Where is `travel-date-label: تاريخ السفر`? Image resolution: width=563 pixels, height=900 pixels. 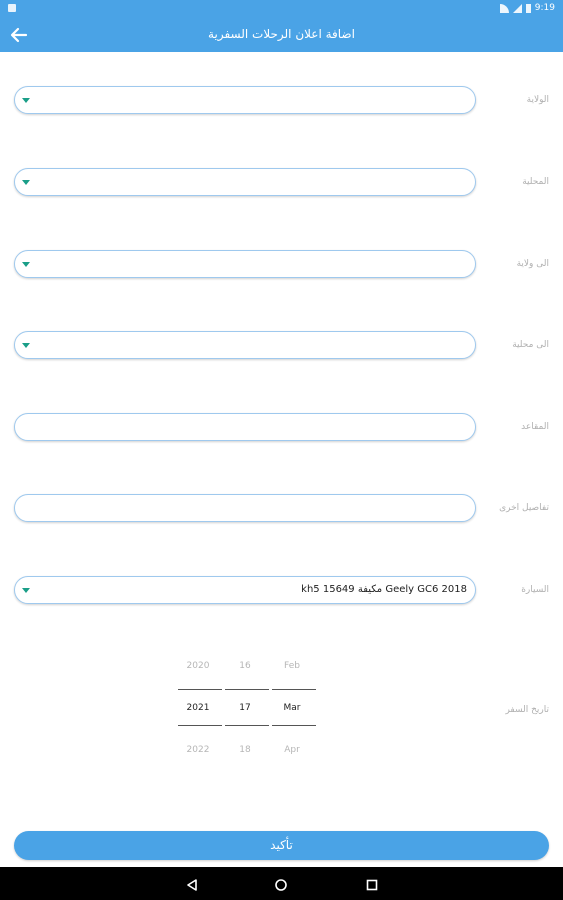
travel-date-label: تاريخ السفر is located at coordinates (527, 710).